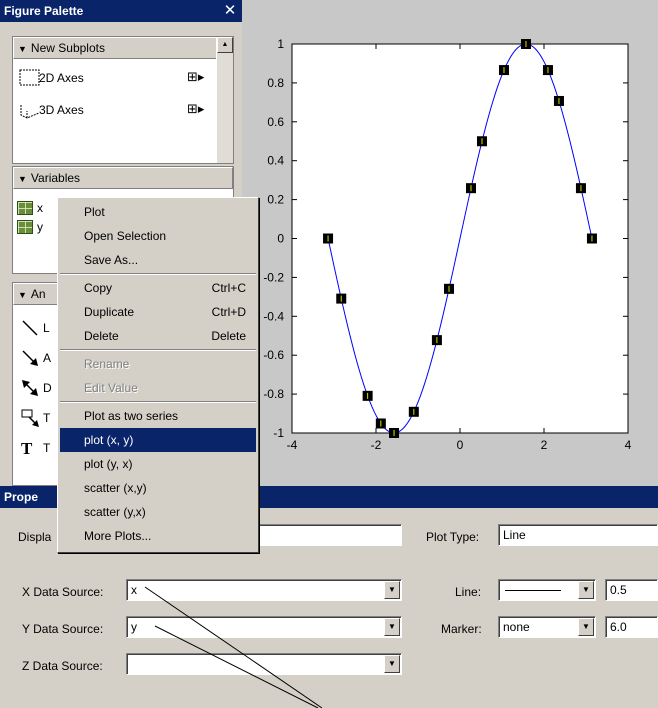 The image size is (658, 708). Describe the element at coordinates (158, 336) in the screenshot. I see `menu-item-delete: Delete Delete` at that location.